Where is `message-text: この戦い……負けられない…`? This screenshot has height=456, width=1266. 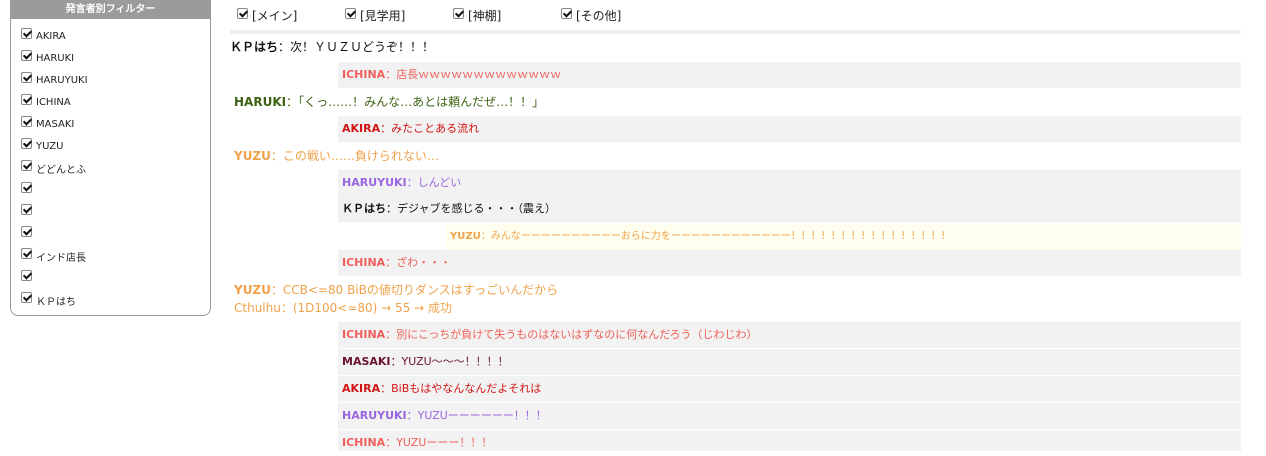
message-text: この戦い……負けられない… is located at coordinates (360, 156).